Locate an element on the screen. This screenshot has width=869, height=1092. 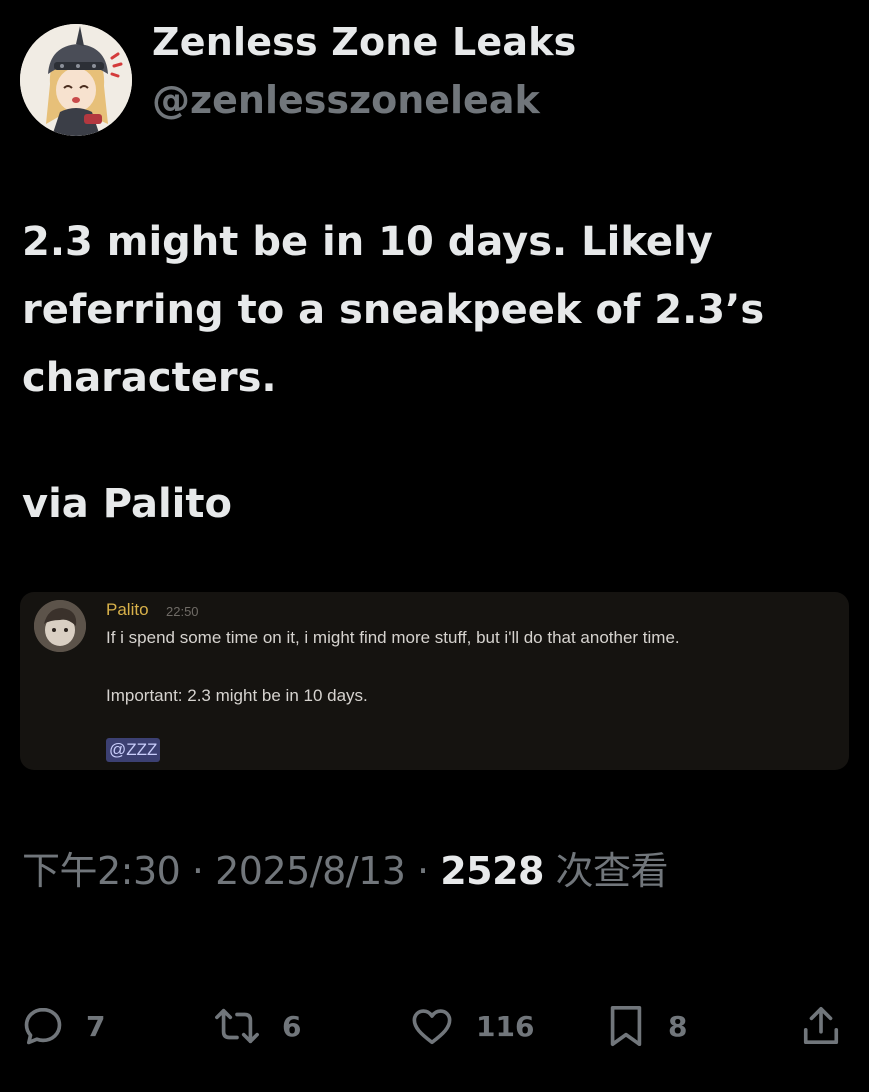
tweet-time: 下午2:30 is located at coordinates (101, 871).